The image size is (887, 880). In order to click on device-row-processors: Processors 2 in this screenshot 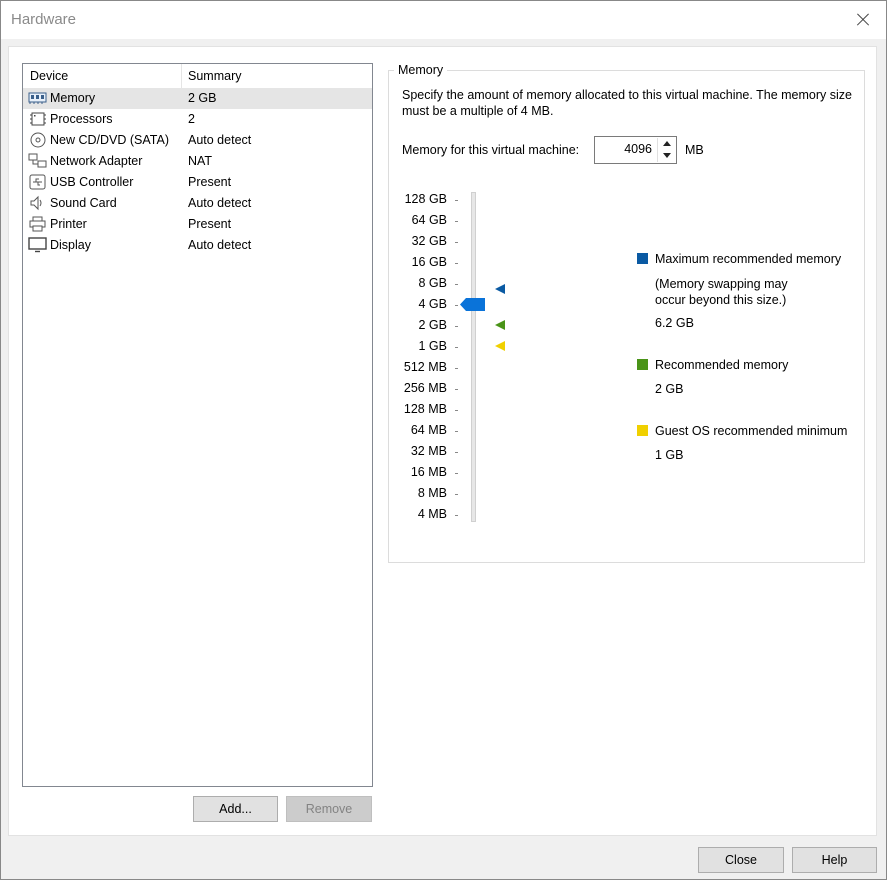, I will do `click(197, 119)`.